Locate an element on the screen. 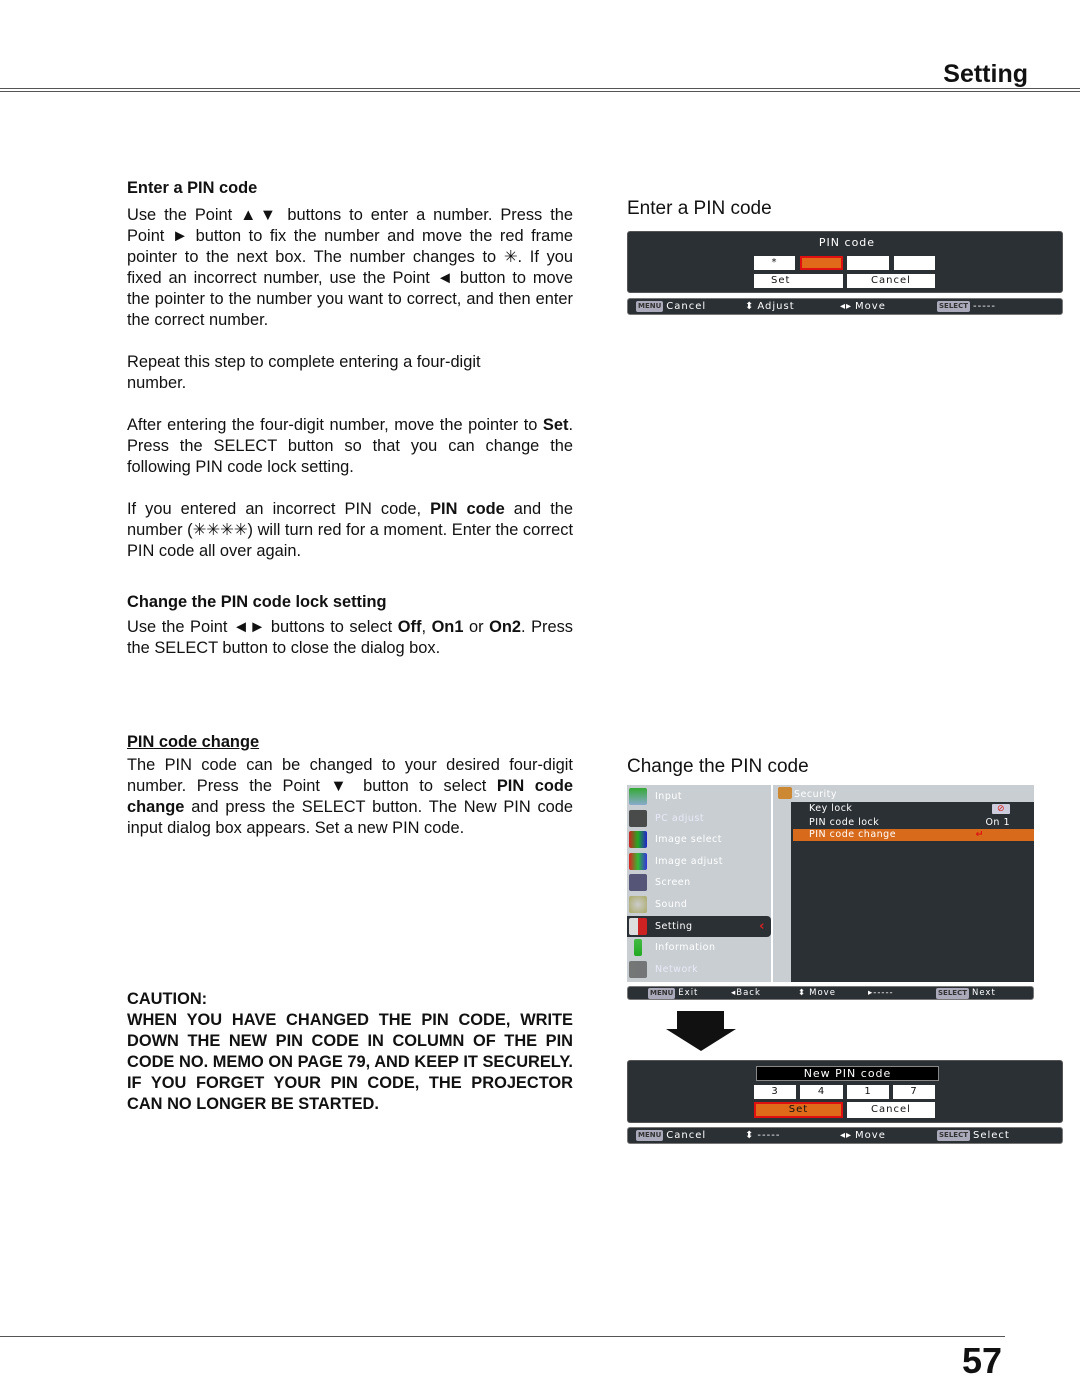 This screenshot has width=1080, height=1397. down-arrow-icon is located at coordinates (701, 1031).